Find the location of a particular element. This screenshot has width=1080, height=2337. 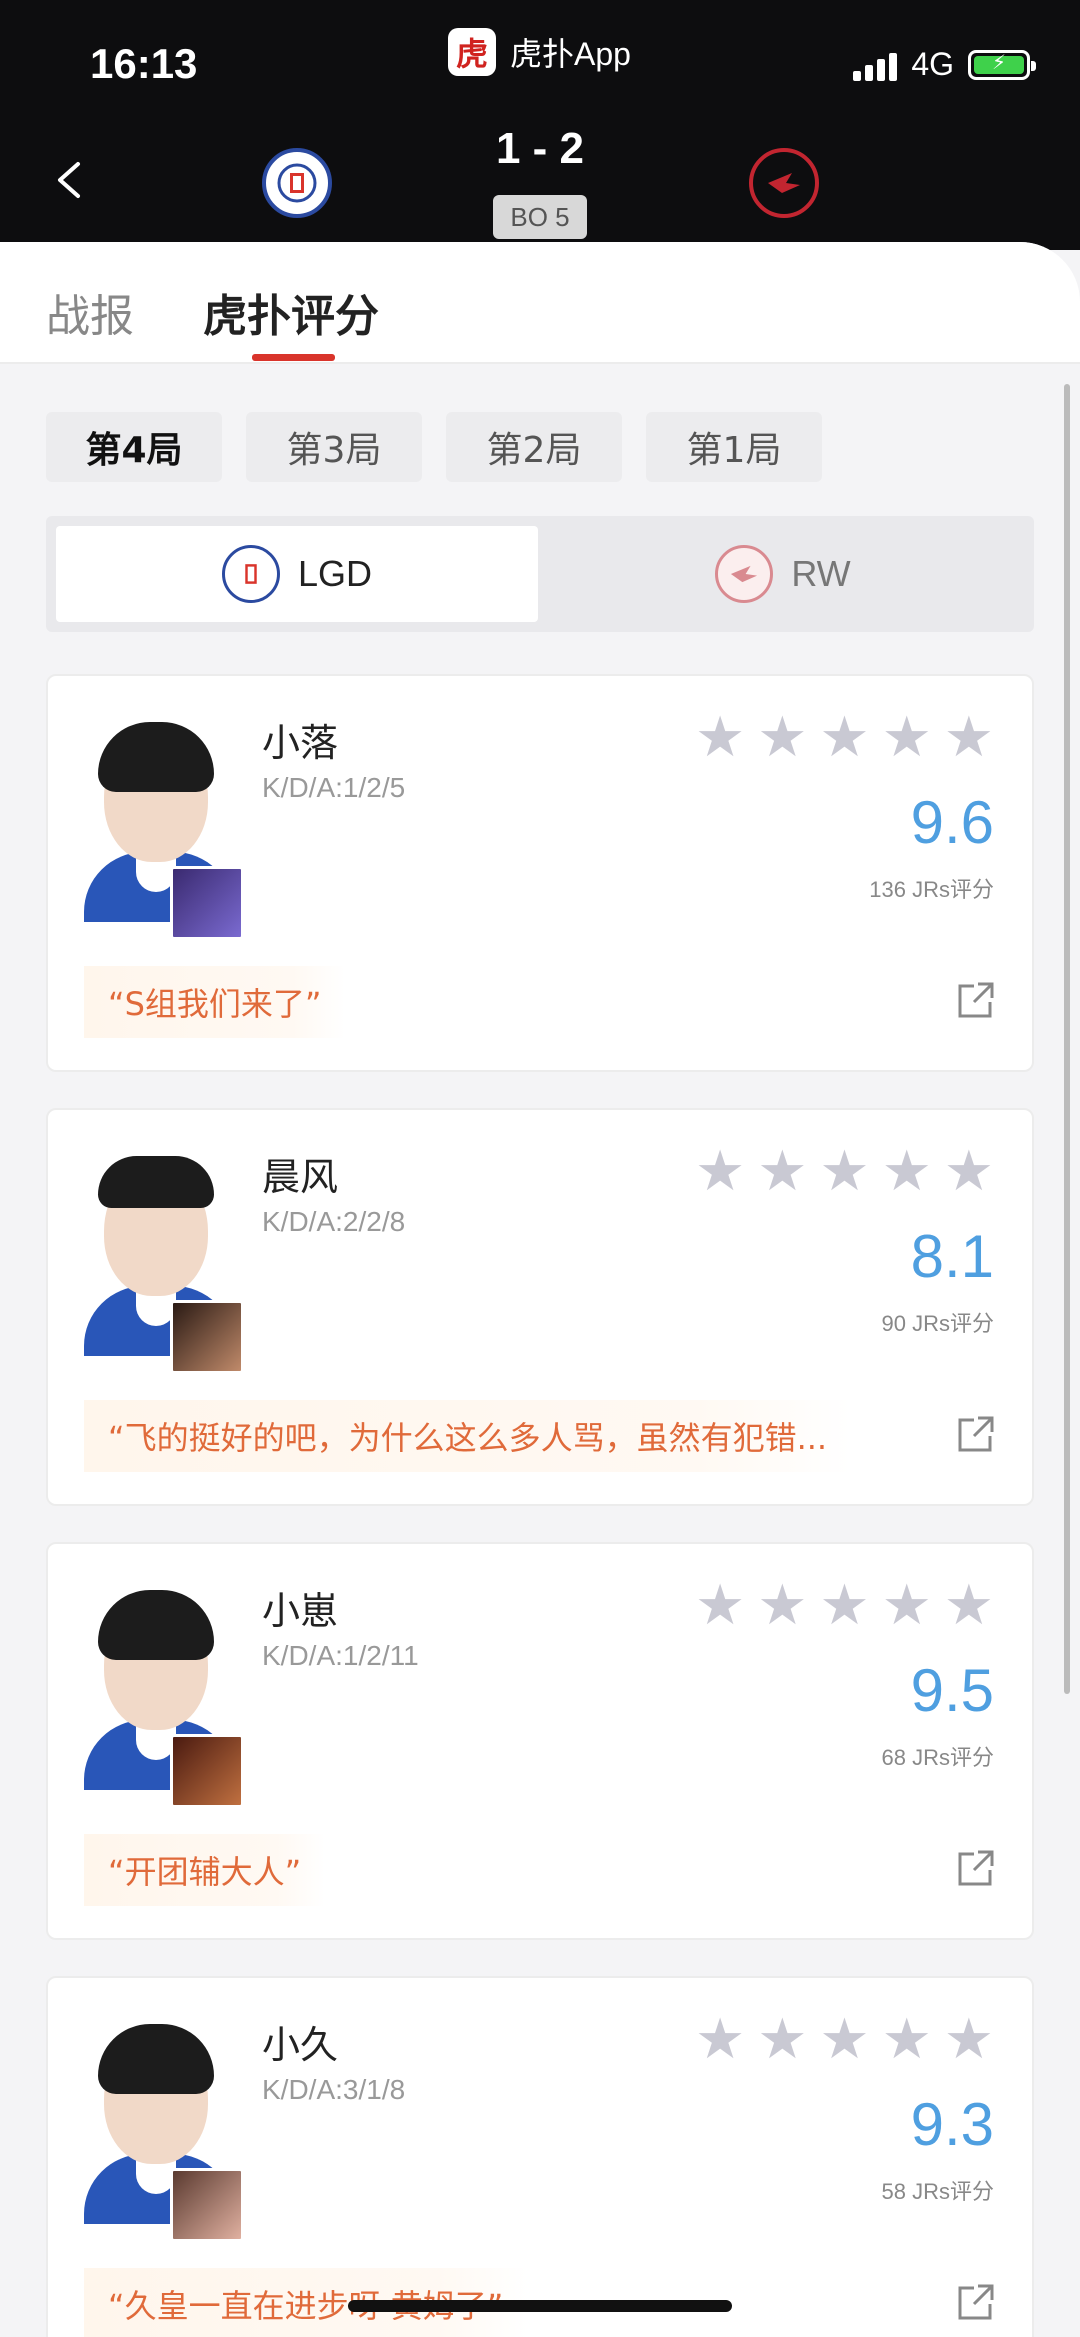

player-rating: 8.1 is located at coordinates (952, 1256).